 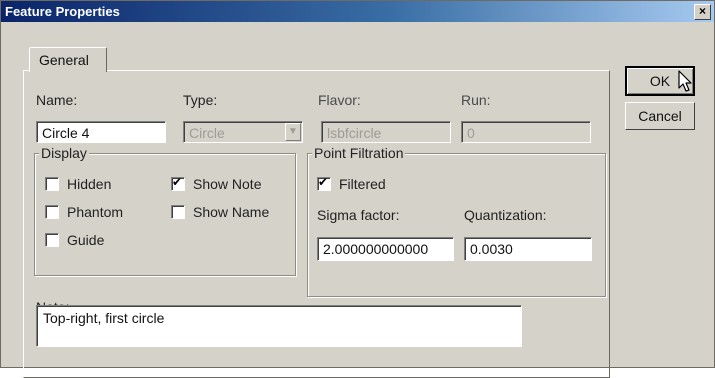 I want to click on flavor-field: lsbfcircle, so click(x=386, y=132).